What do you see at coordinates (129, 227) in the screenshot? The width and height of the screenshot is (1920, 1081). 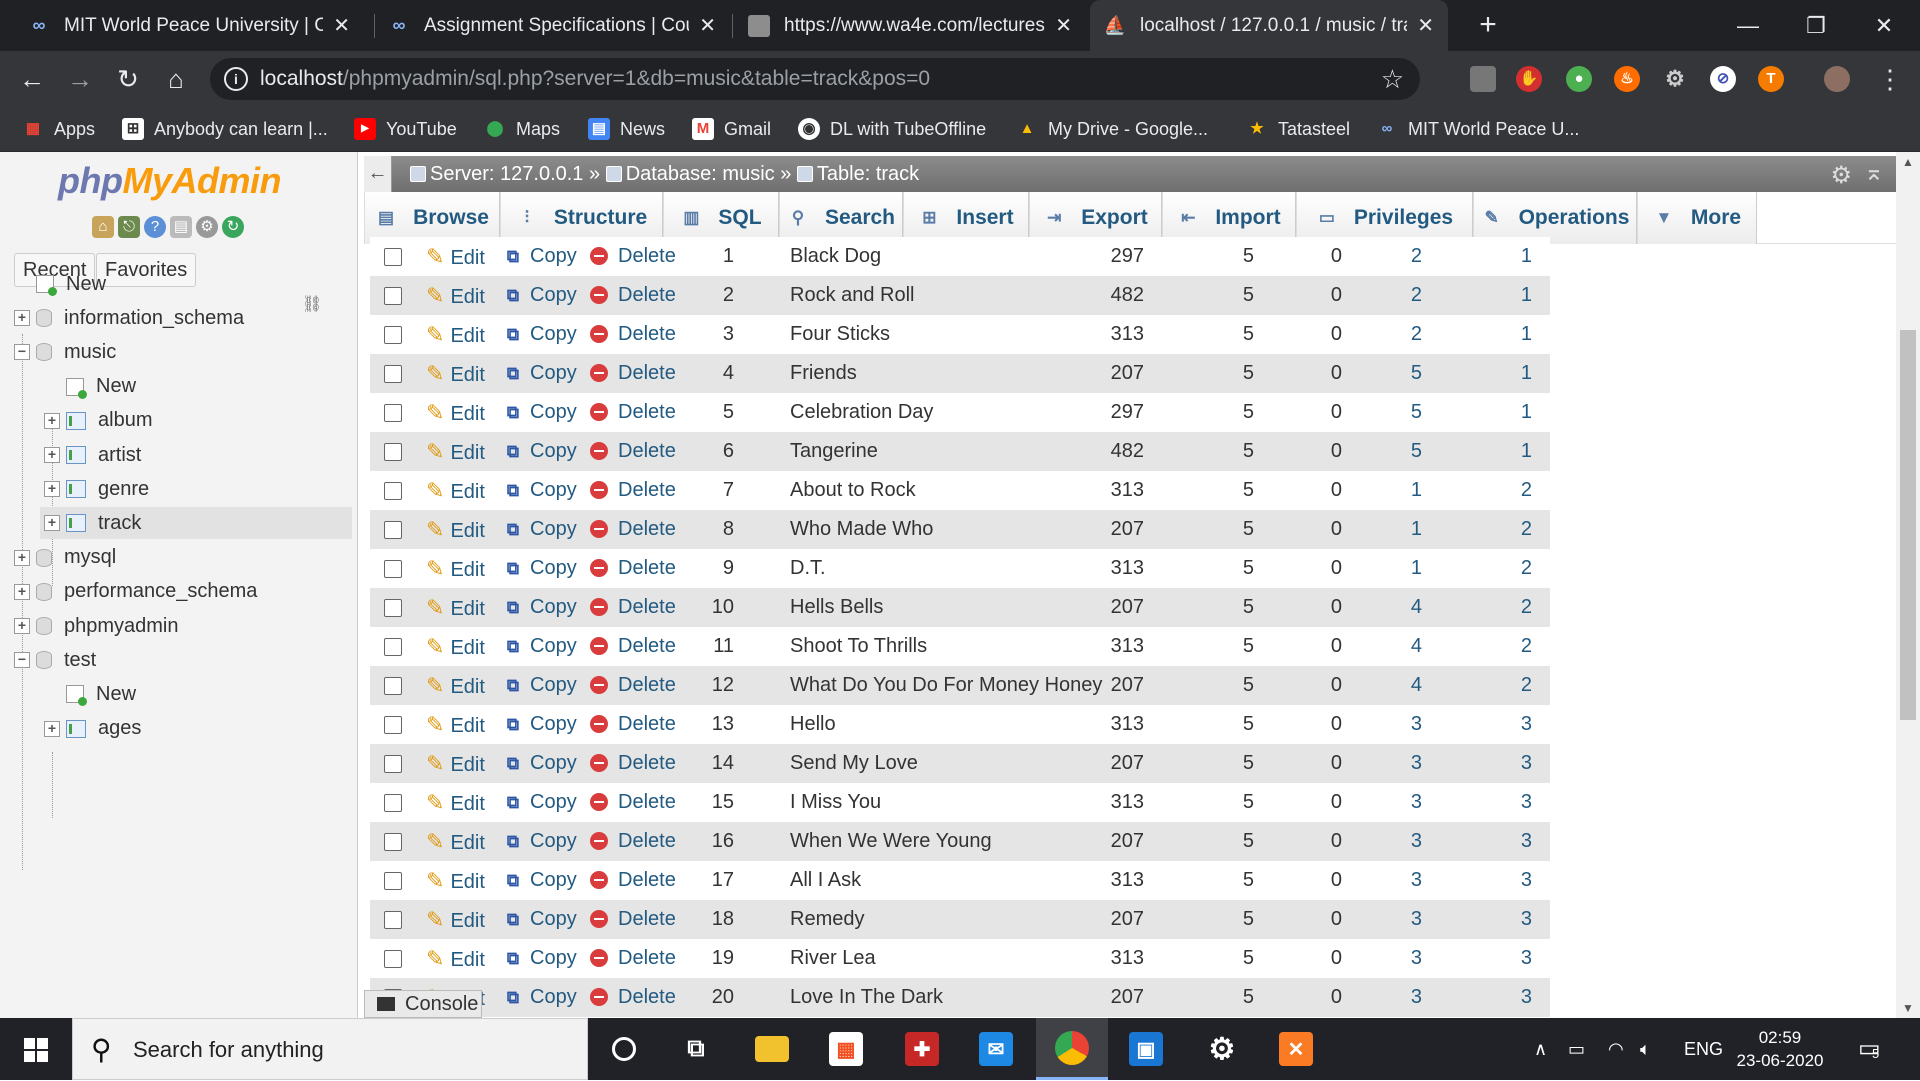 I see `logout-icon: ⎋` at bounding box center [129, 227].